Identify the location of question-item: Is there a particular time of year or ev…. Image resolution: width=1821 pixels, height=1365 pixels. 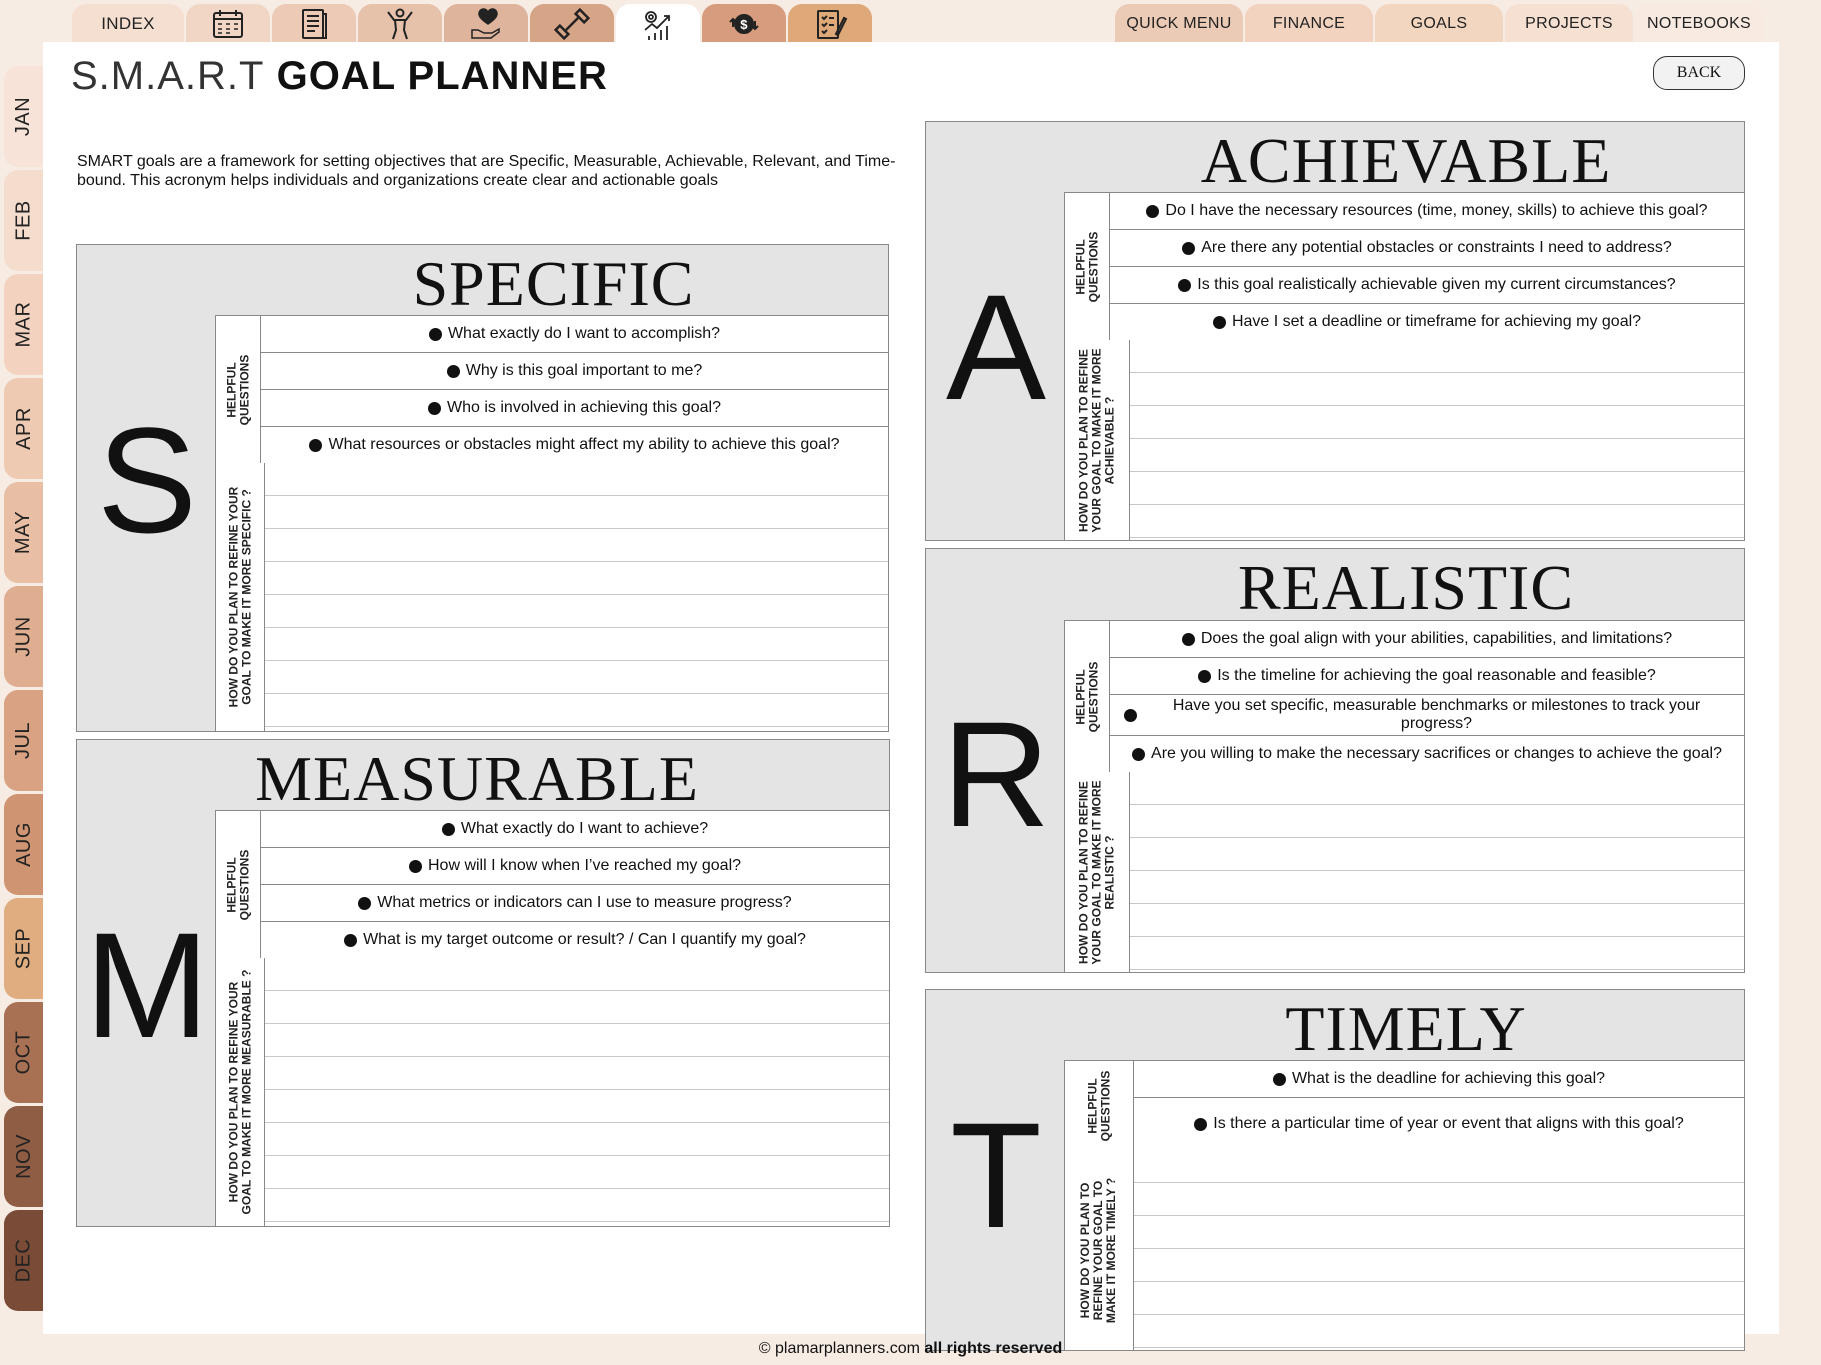
(1439, 1124).